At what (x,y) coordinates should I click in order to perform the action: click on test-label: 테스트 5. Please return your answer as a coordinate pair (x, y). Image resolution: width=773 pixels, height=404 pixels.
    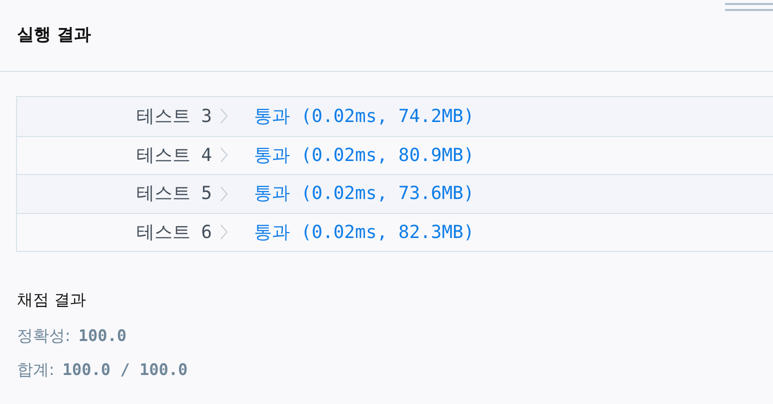
    Looking at the image, I should click on (173, 194).